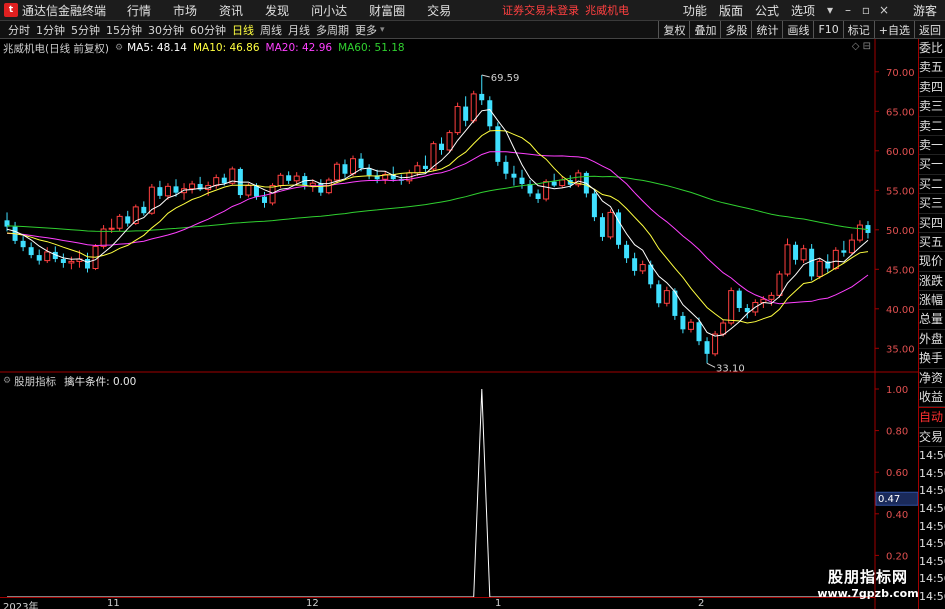 Image resolution: width=945 pixels, height=609 pixels. What do you see at coordinates (893, 29) in the screenshot?
I see `add-watchlist-button: +自选` at bounding box center [893, 29].